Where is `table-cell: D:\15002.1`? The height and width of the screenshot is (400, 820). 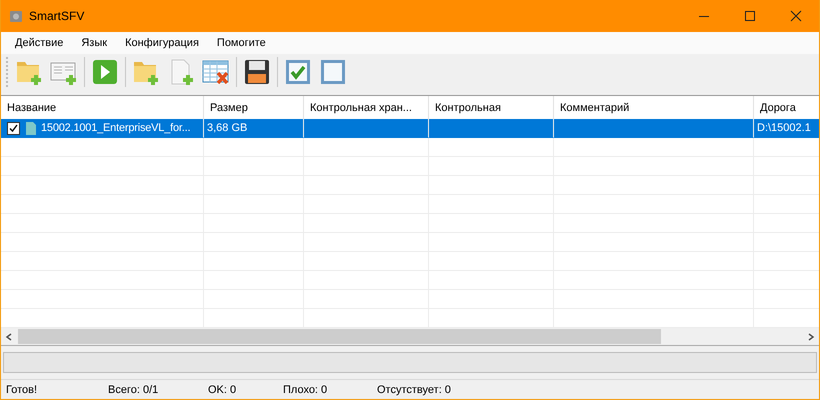
table-cell: D:\15002.1 is located at coordinates (784, 128).